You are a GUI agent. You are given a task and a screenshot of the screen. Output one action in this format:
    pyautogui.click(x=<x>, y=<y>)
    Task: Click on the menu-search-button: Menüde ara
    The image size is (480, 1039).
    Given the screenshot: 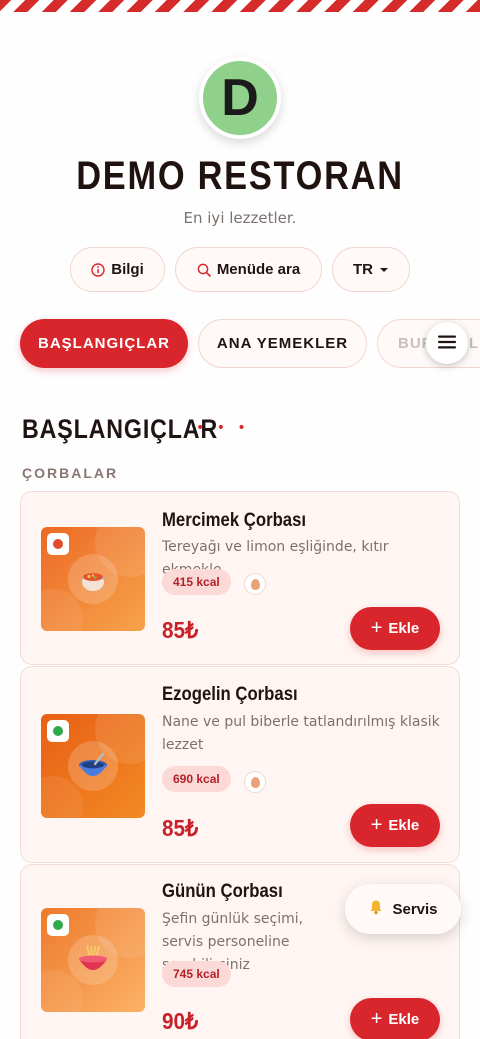 What is the action you would take?
    pyautogui.click(x=248, y=269)
    